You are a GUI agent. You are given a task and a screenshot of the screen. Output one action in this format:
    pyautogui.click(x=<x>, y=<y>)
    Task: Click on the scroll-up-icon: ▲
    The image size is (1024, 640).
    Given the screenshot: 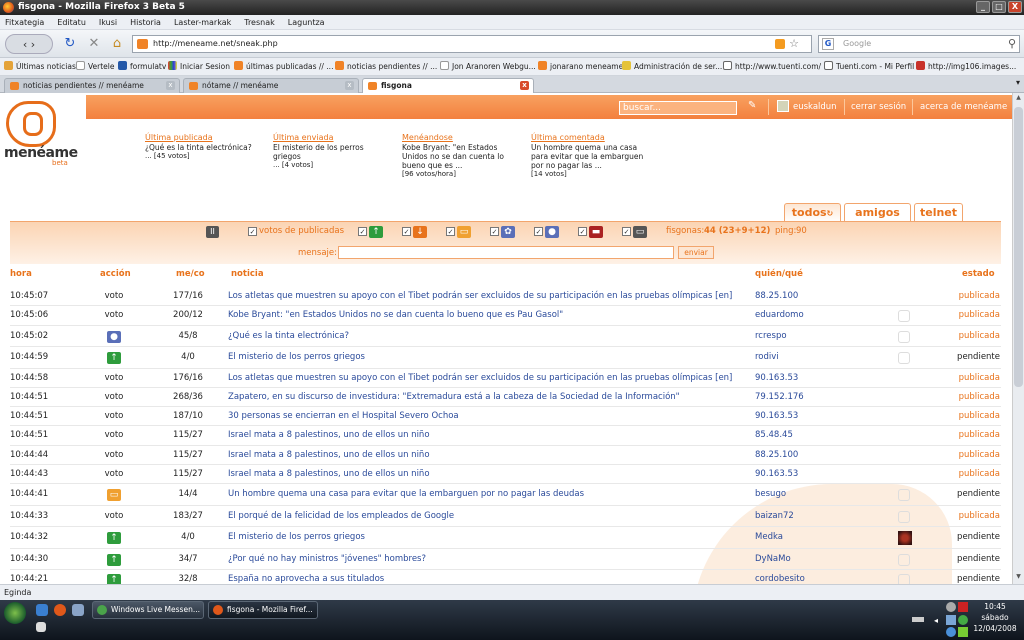 What is the action you would take?
    pyautogui.click(x=1018, y=99)
    